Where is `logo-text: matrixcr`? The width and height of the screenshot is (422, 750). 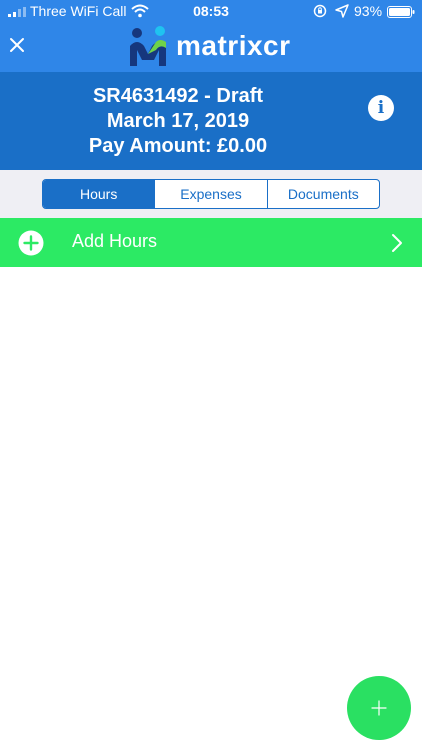 logo-text: matrixcr is located at coordinates (233, 45).